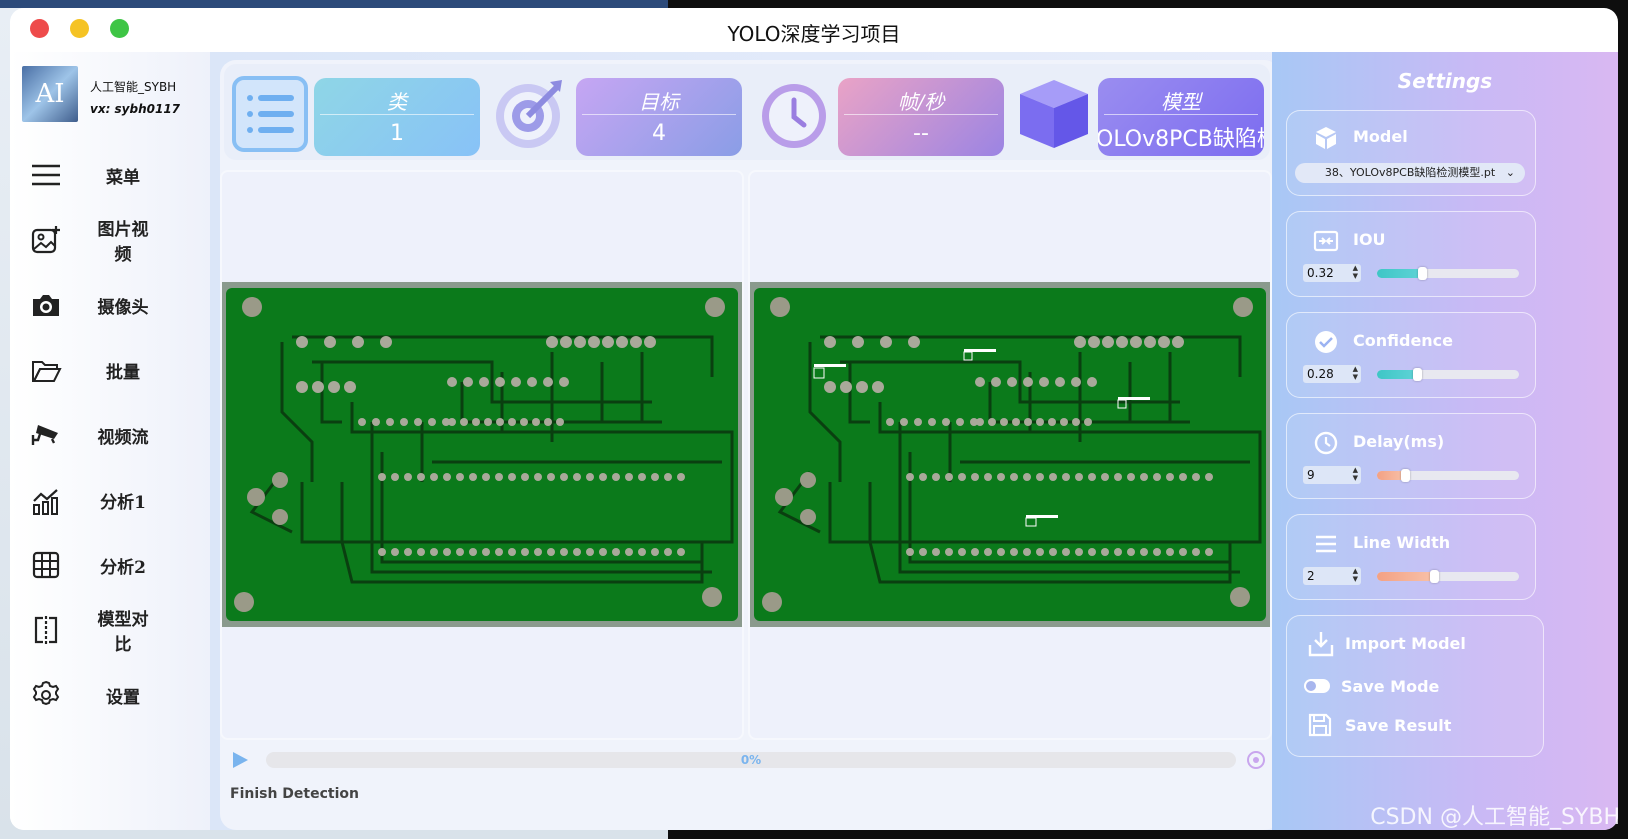  I want to click on line-width-slider, so click(1448, 576).